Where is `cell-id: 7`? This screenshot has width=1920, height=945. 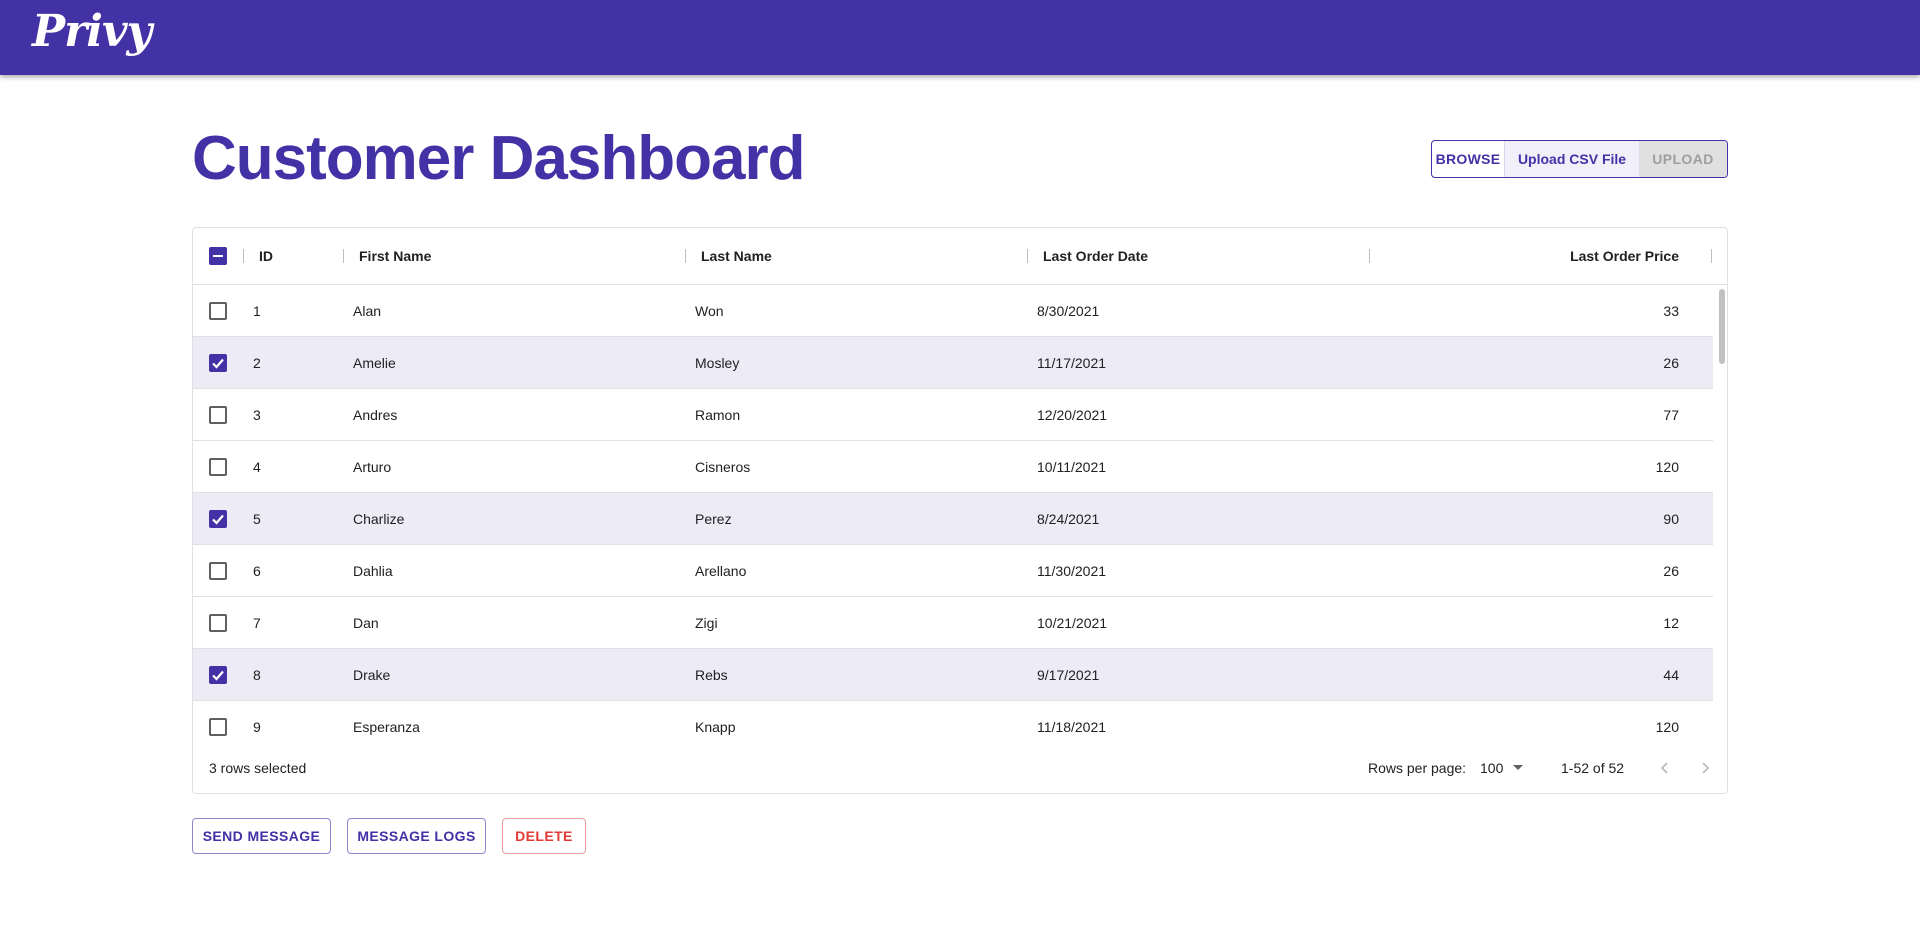
cell-id: 7 is located at coordinates (257, 622).